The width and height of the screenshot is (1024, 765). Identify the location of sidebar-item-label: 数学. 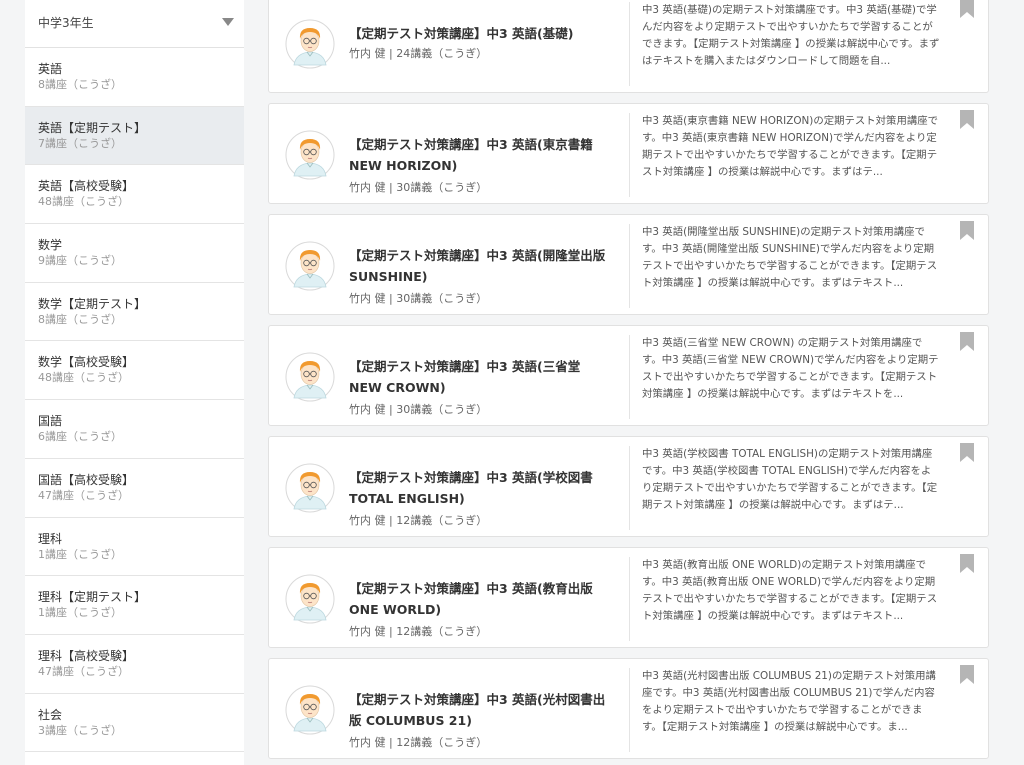
(50, 245).